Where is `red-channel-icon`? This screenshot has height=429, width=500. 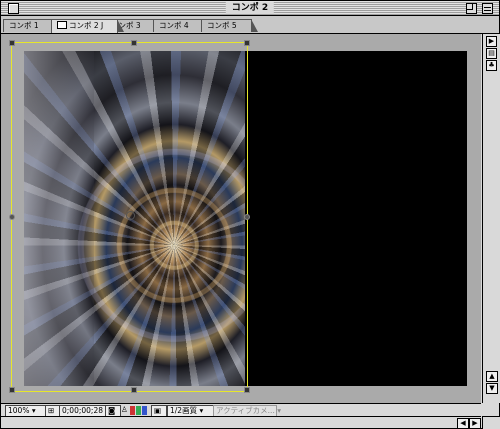
red-channel-icon is located at coordinates (132, 410).